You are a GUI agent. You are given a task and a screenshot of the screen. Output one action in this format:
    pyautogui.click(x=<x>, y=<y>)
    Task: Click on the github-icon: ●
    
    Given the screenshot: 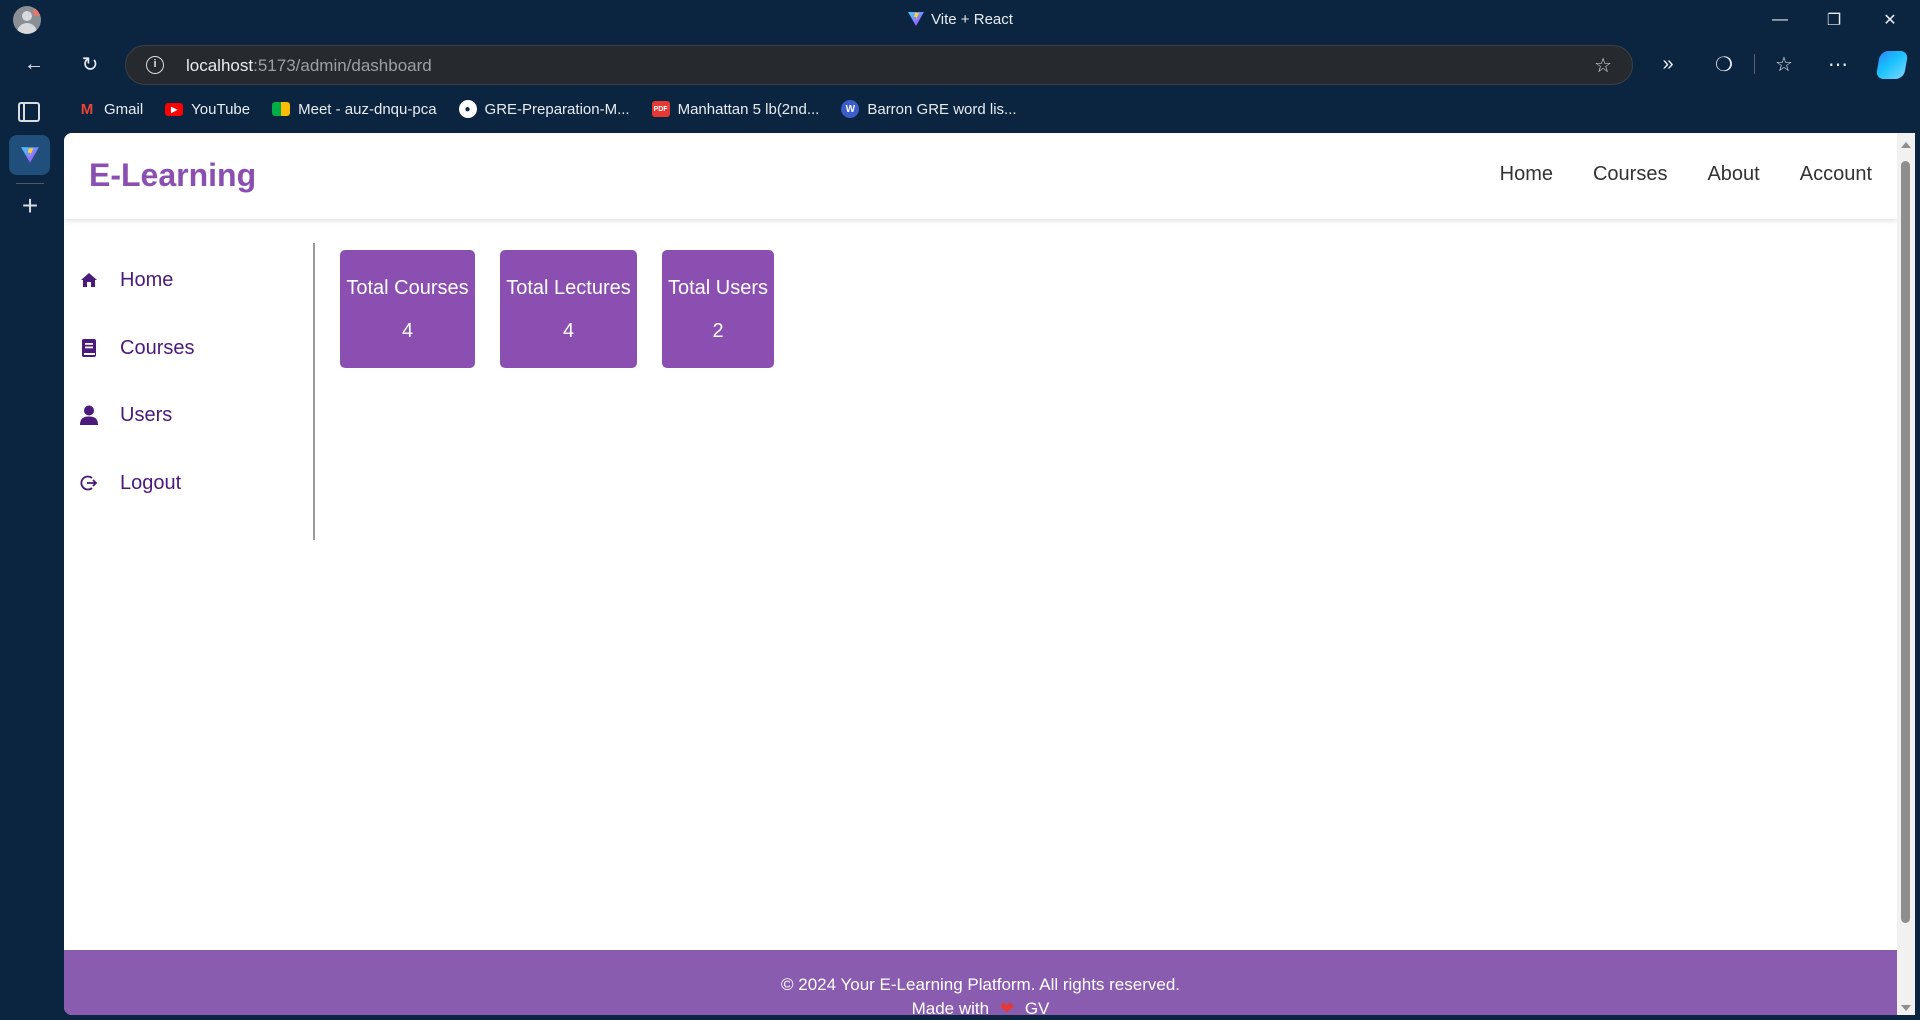 What is the action you would take?
    pyautogui.click(x=467, y=109)
    